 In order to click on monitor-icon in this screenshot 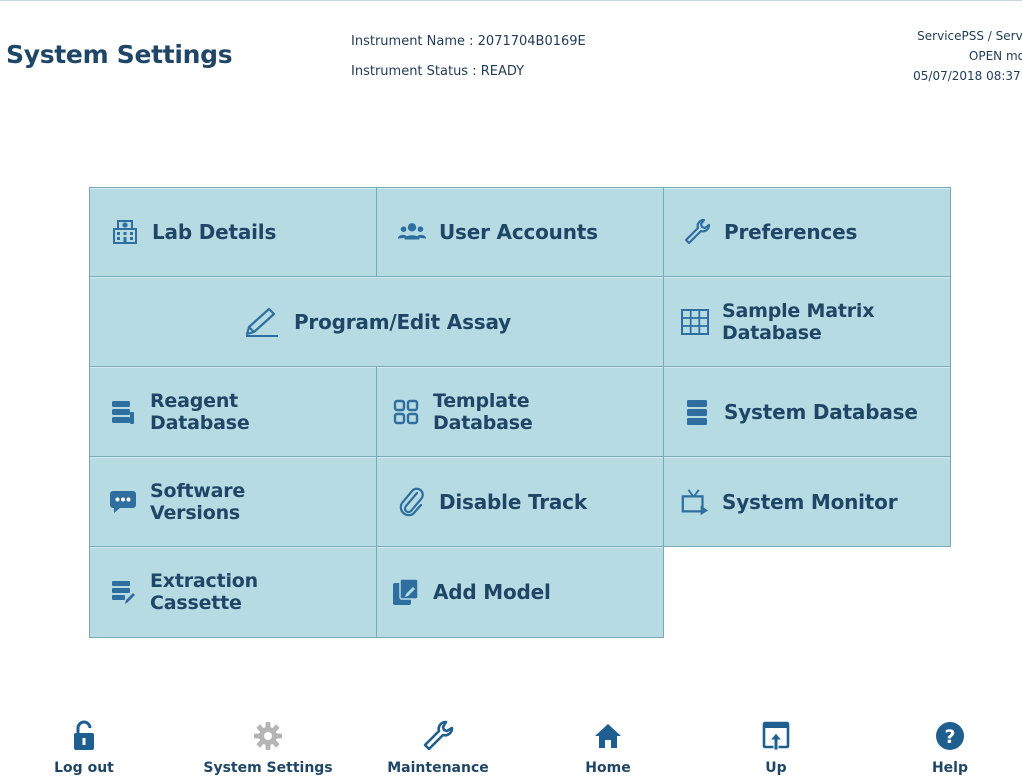, I will do `click(695, 502)`.